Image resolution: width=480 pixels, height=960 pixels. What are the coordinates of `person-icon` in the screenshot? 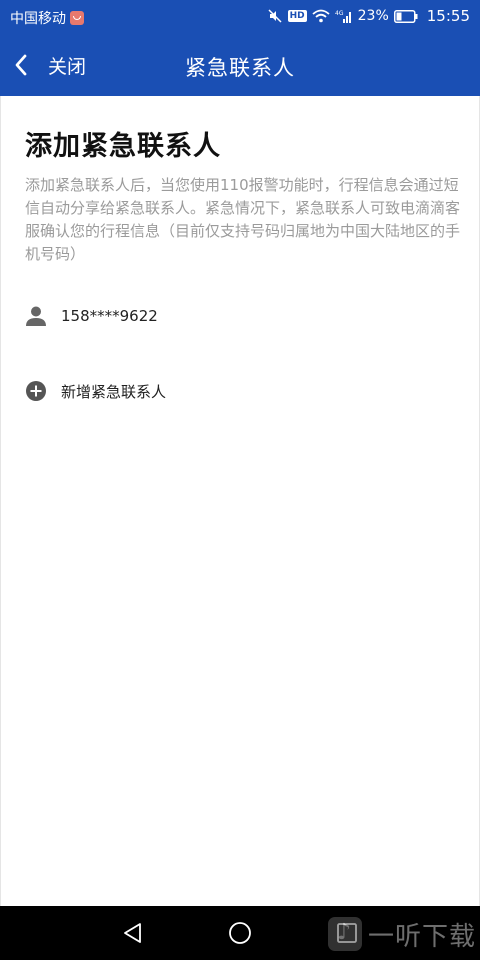 It's located at (36, 316).